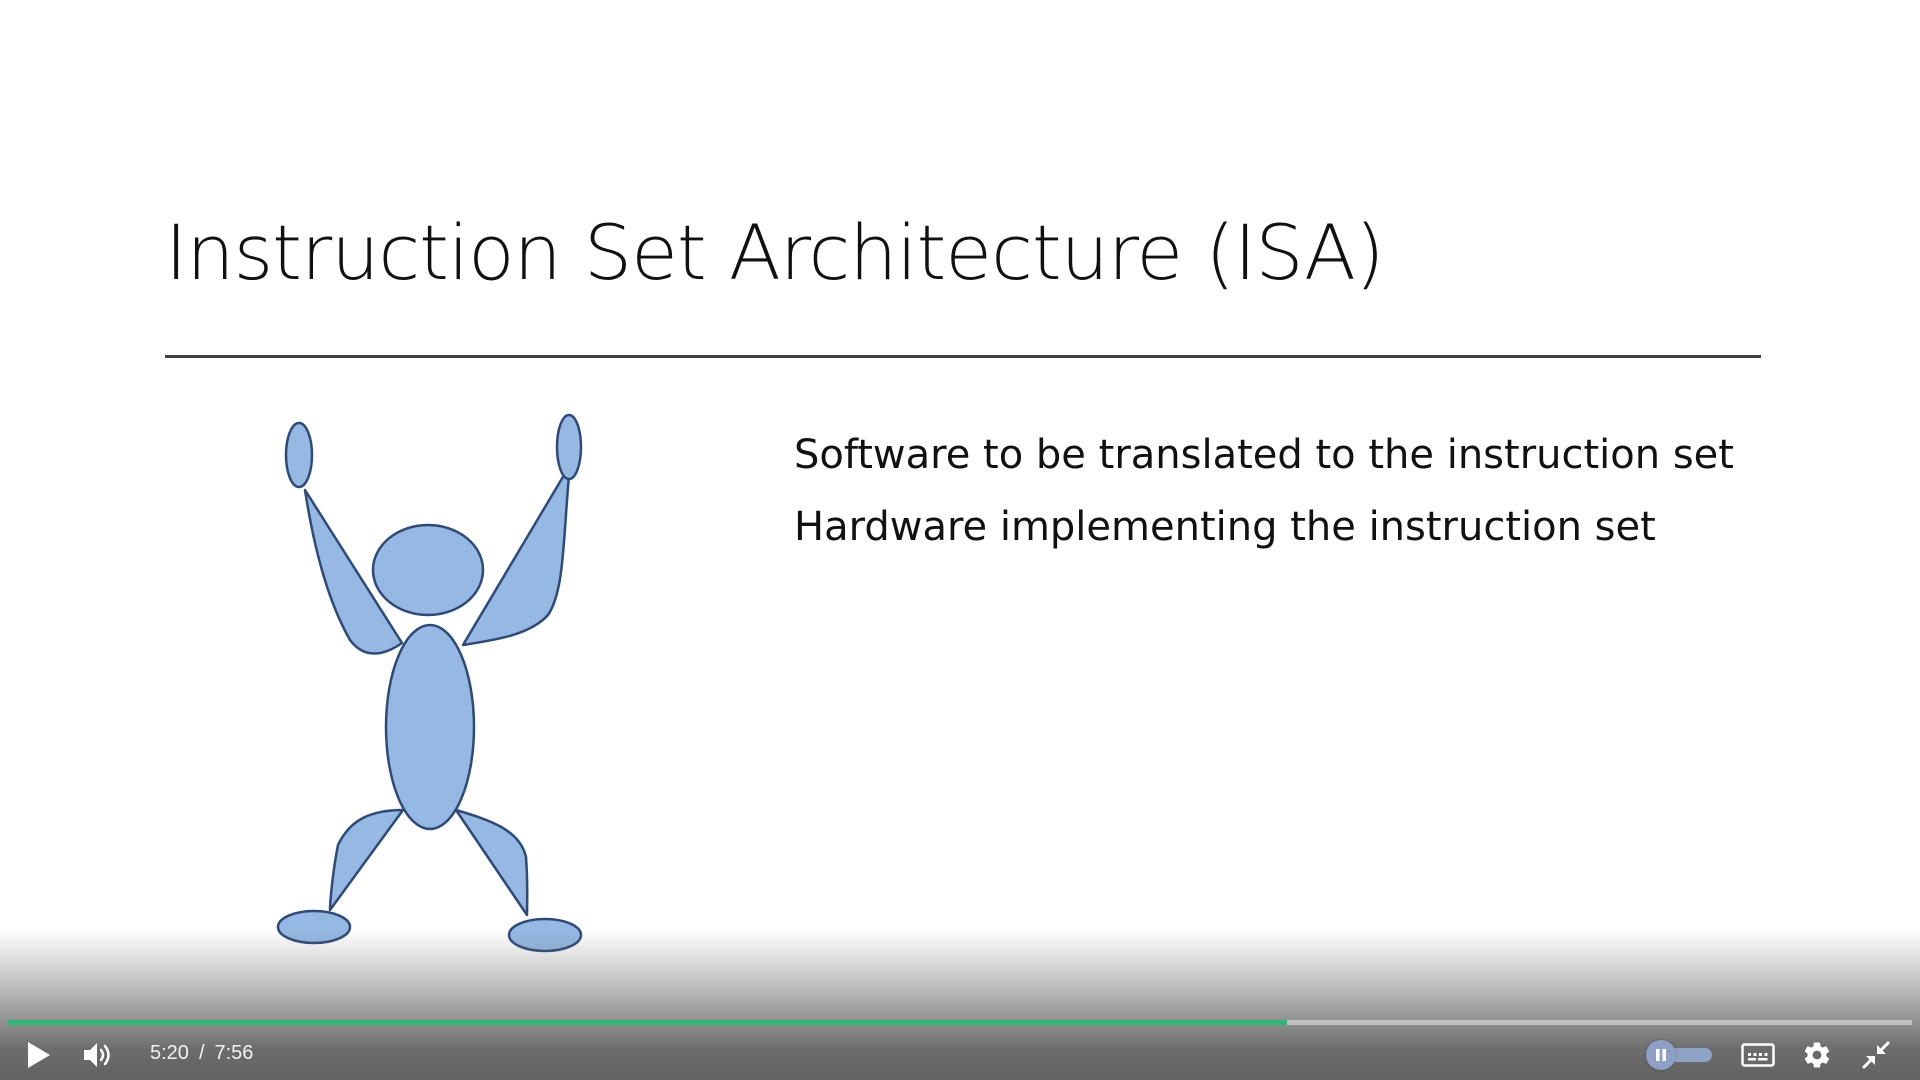  I want to click on captions-button, so click(1758, 1055).